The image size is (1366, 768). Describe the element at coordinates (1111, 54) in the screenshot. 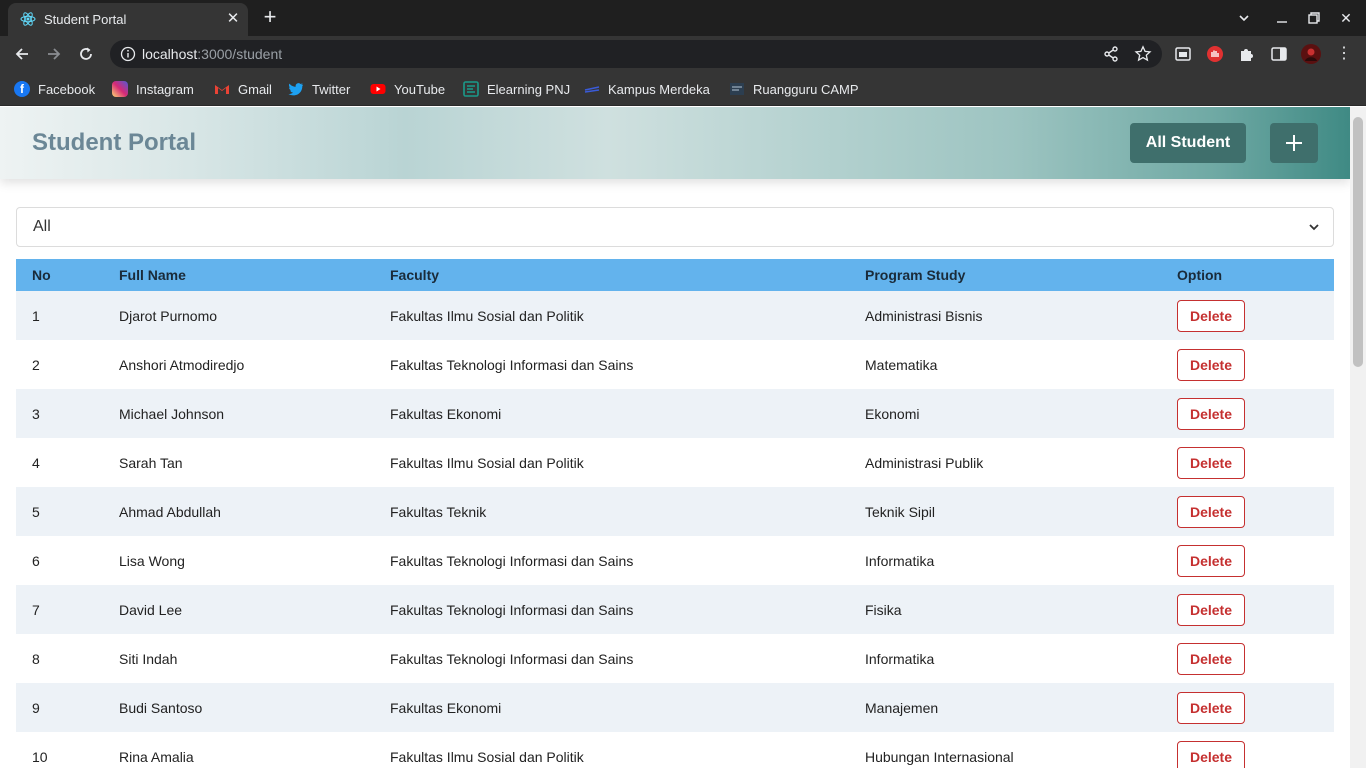

I see `share-icon` at that location.